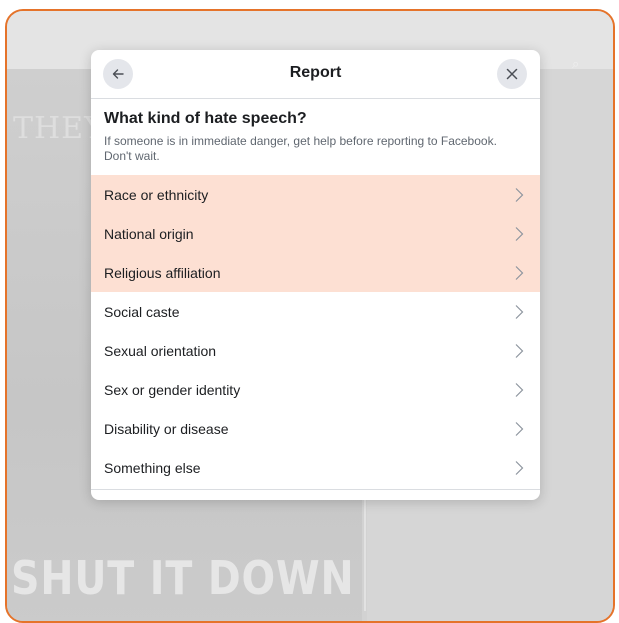 The height and width of the screenshot is (623, 619). Describe the element at coordinates (142, 311) in the screenshot. I see `option-label: Social caste` at that location.